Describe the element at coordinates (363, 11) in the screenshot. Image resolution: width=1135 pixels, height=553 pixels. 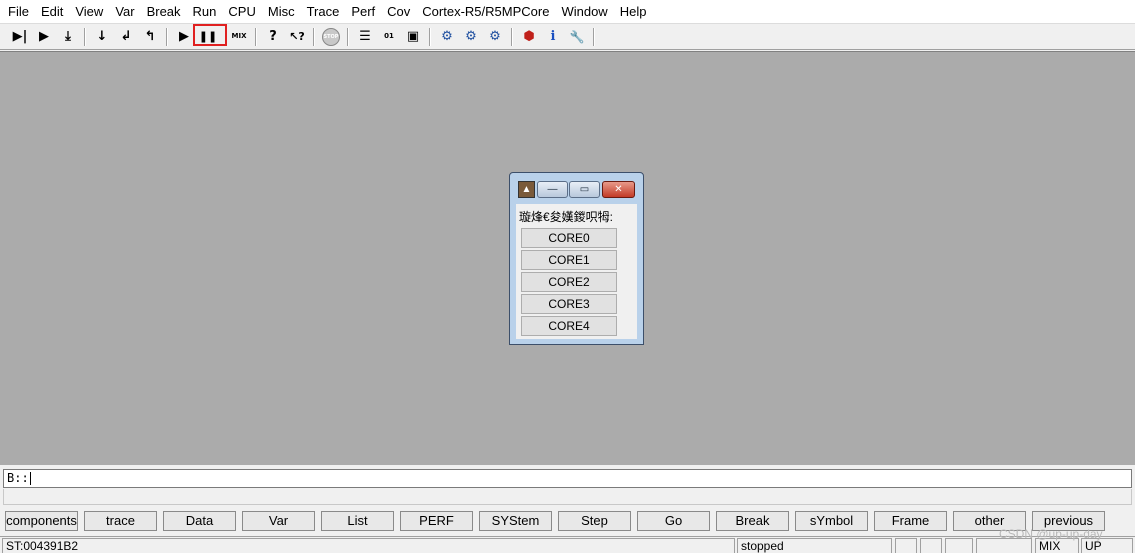
I see `menu-perf: Perf` at that location.